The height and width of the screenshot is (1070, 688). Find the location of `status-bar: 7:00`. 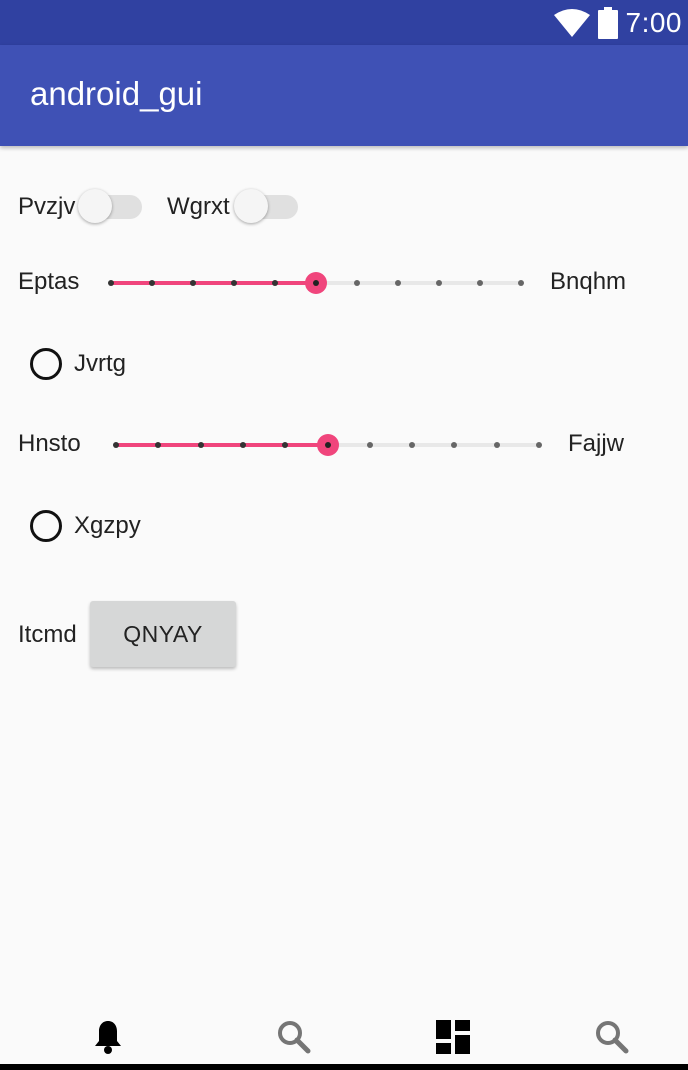

status-bar: 7:00 is located at coordinates (344, 22).